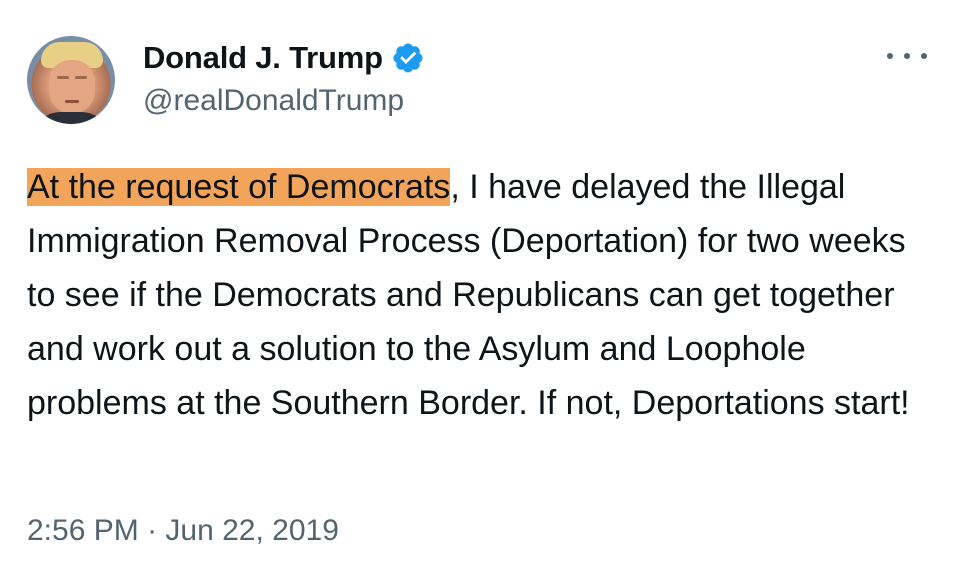  I want to click on avatar-suit, so click(71, 118).